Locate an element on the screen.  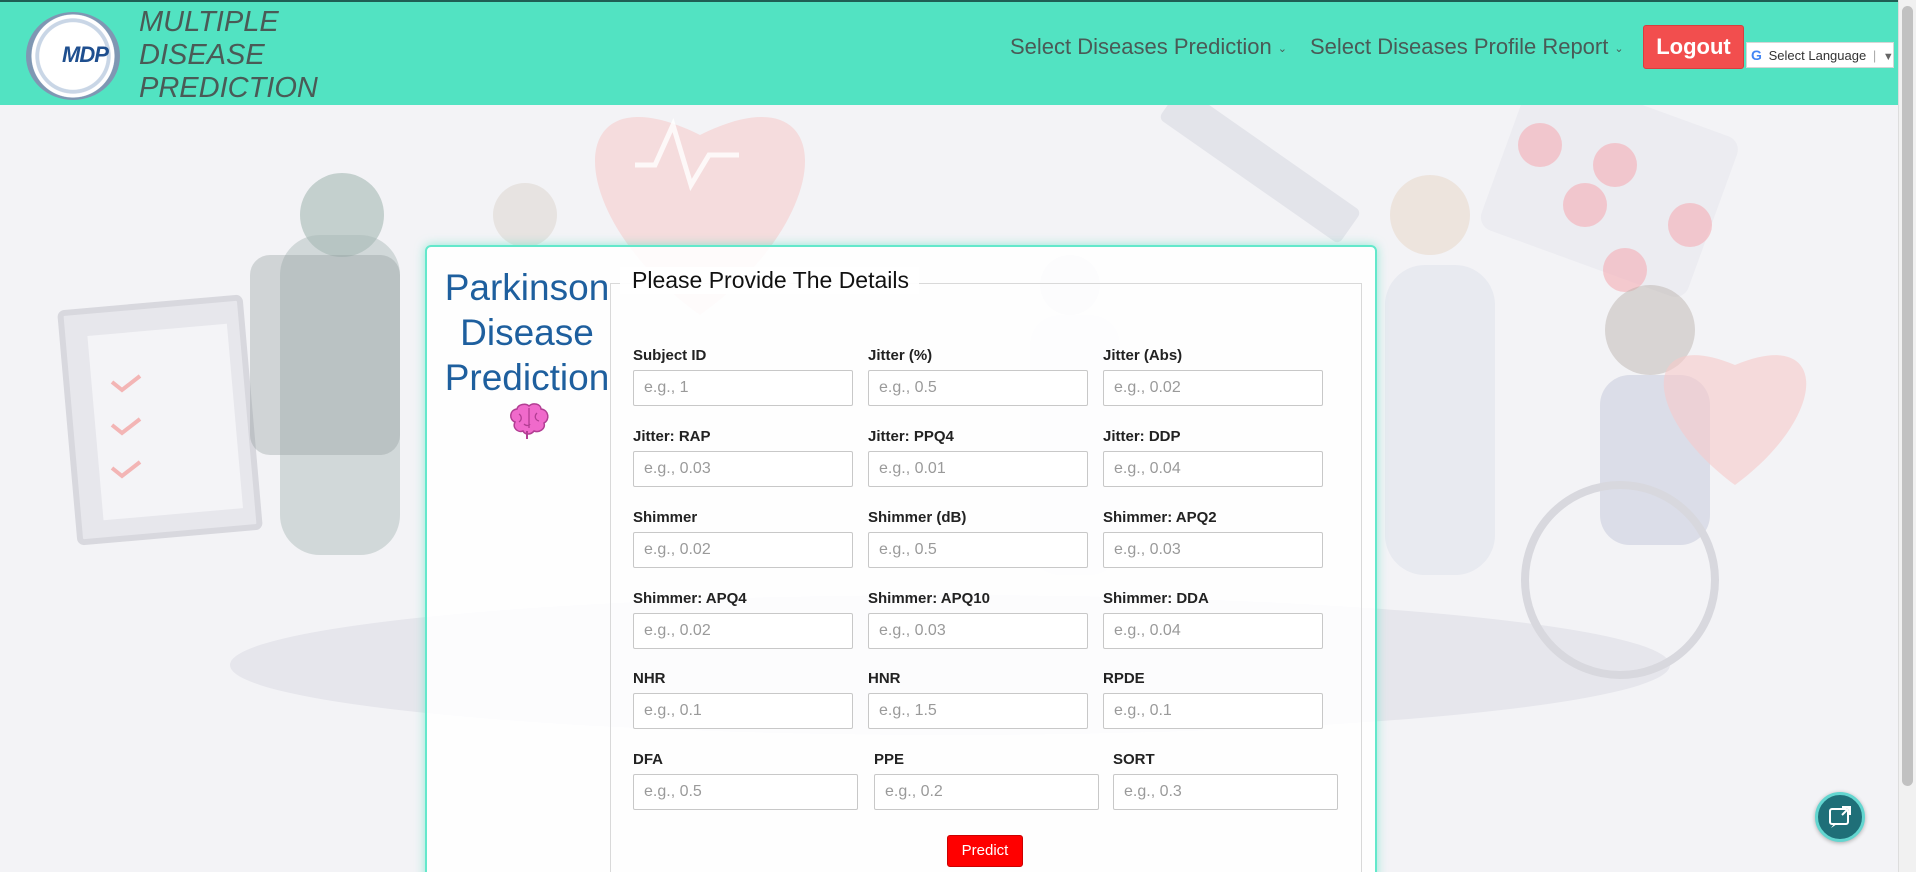
title-line-3: Prediction is located at coordinates (527, 377).